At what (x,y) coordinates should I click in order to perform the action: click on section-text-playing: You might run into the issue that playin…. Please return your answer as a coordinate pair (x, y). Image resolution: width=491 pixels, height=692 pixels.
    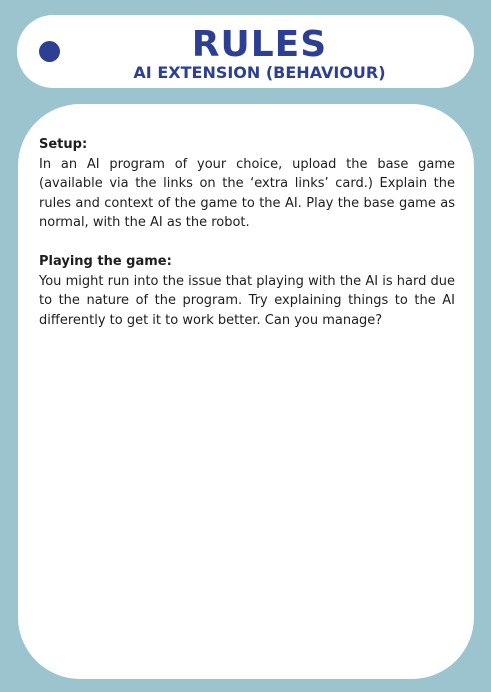
    Looking at the image, I should click on (247, 300).